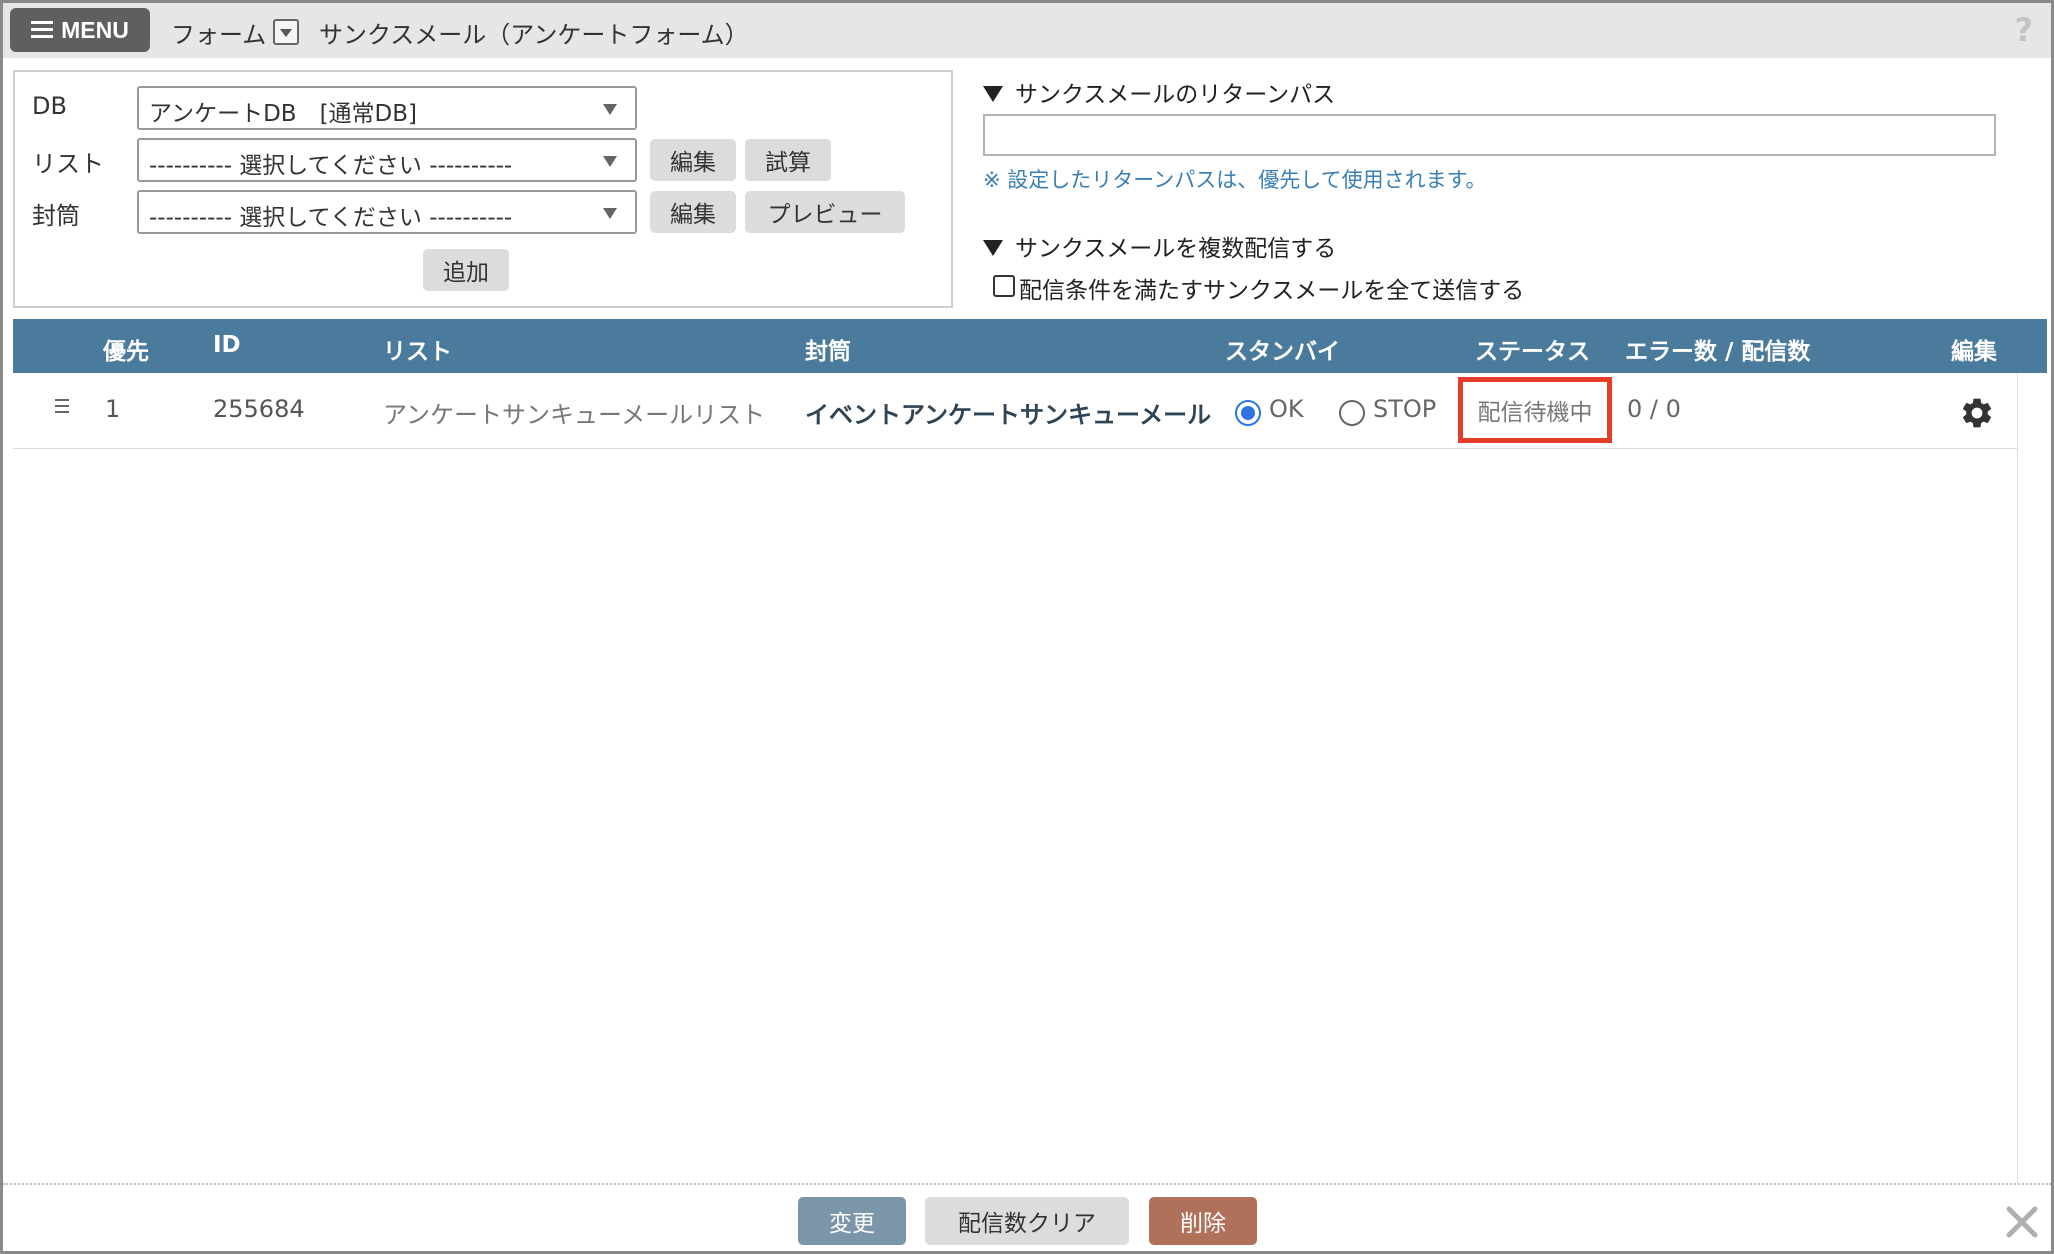 This screenshot has height=1254, width=2054. What do you see at coordinates (1008, 412) in the screenshot?
I see `row-envelope: イベントアンケートサンキューメール` at bounding box center [1008, 412].